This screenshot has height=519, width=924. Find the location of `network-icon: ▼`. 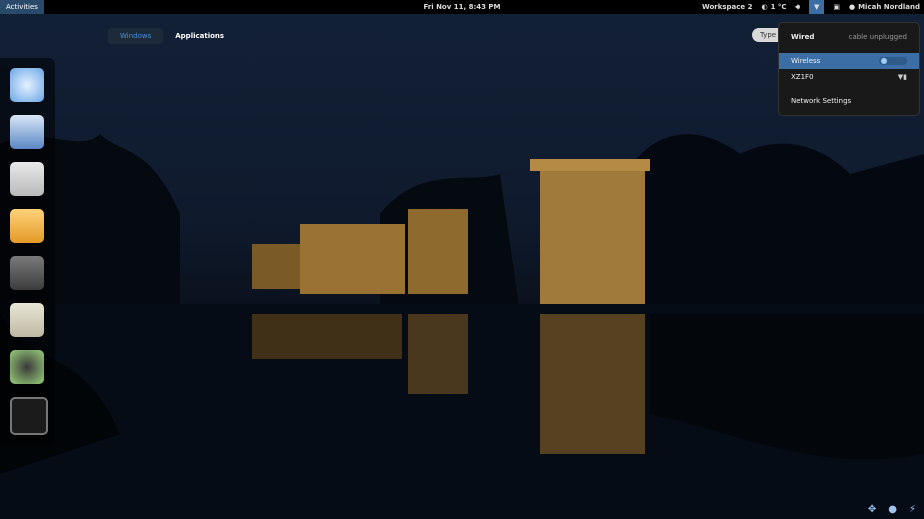

network-icon: ▼ is located at coordinates (816, 7).